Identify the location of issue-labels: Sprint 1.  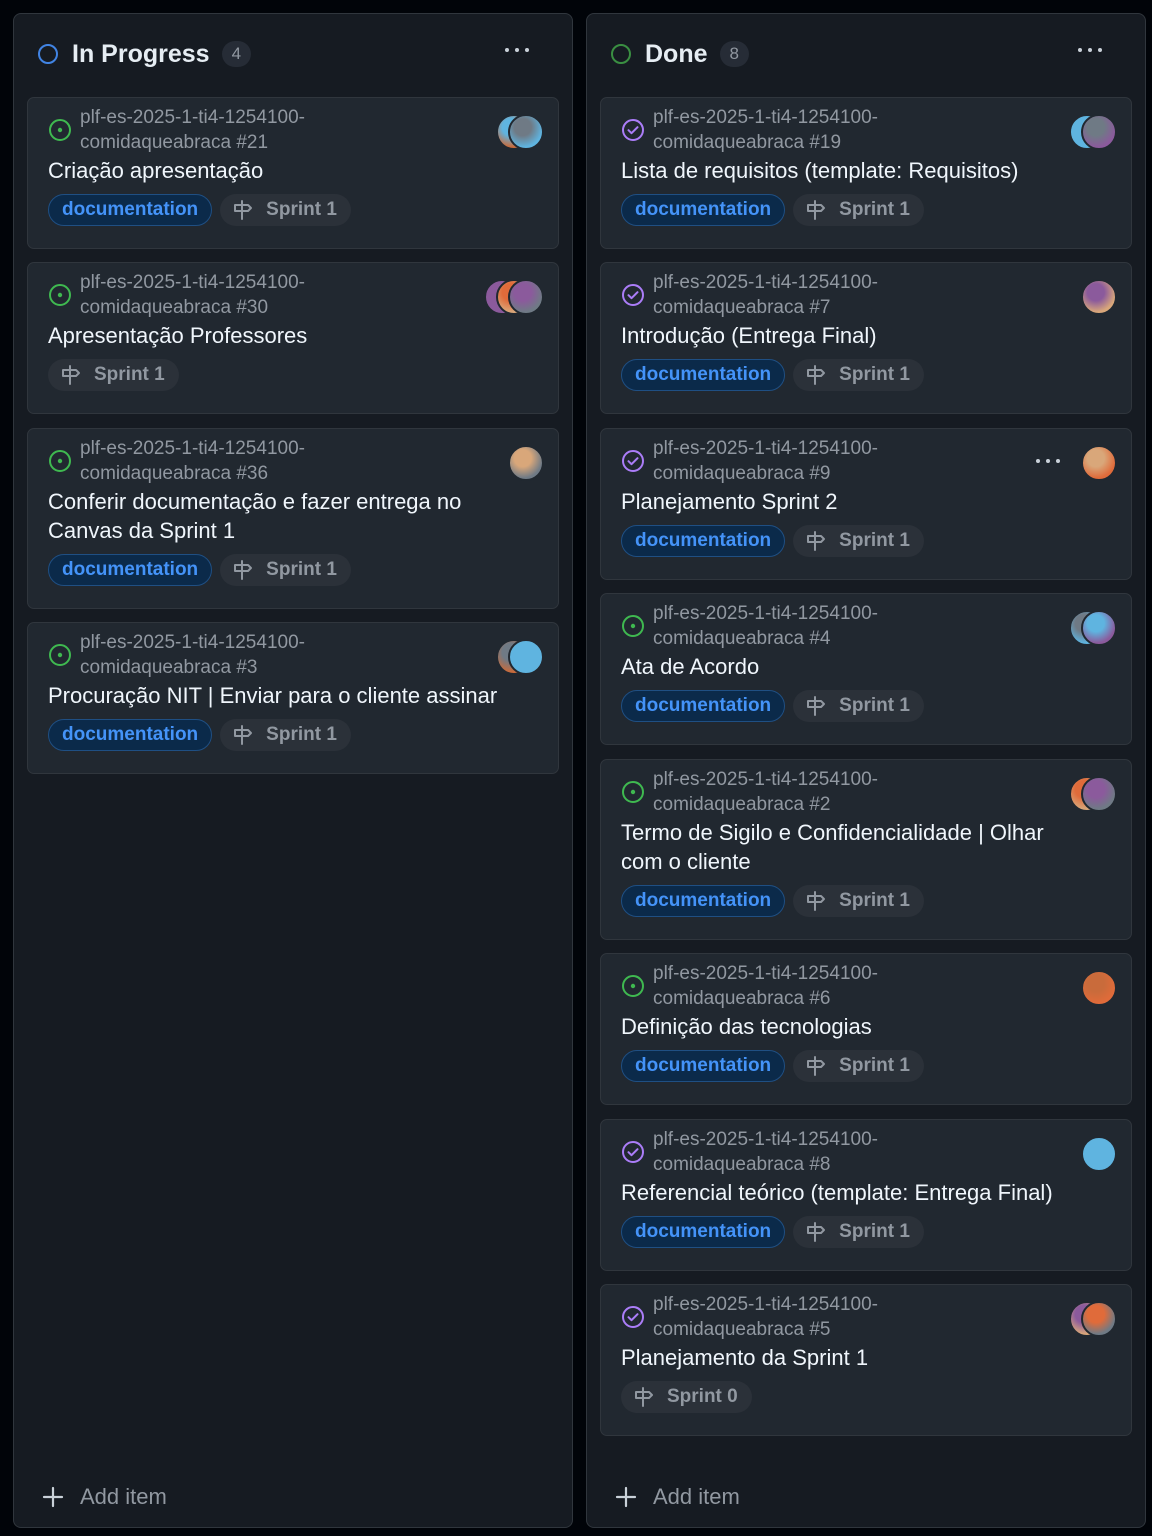
(113, 375).